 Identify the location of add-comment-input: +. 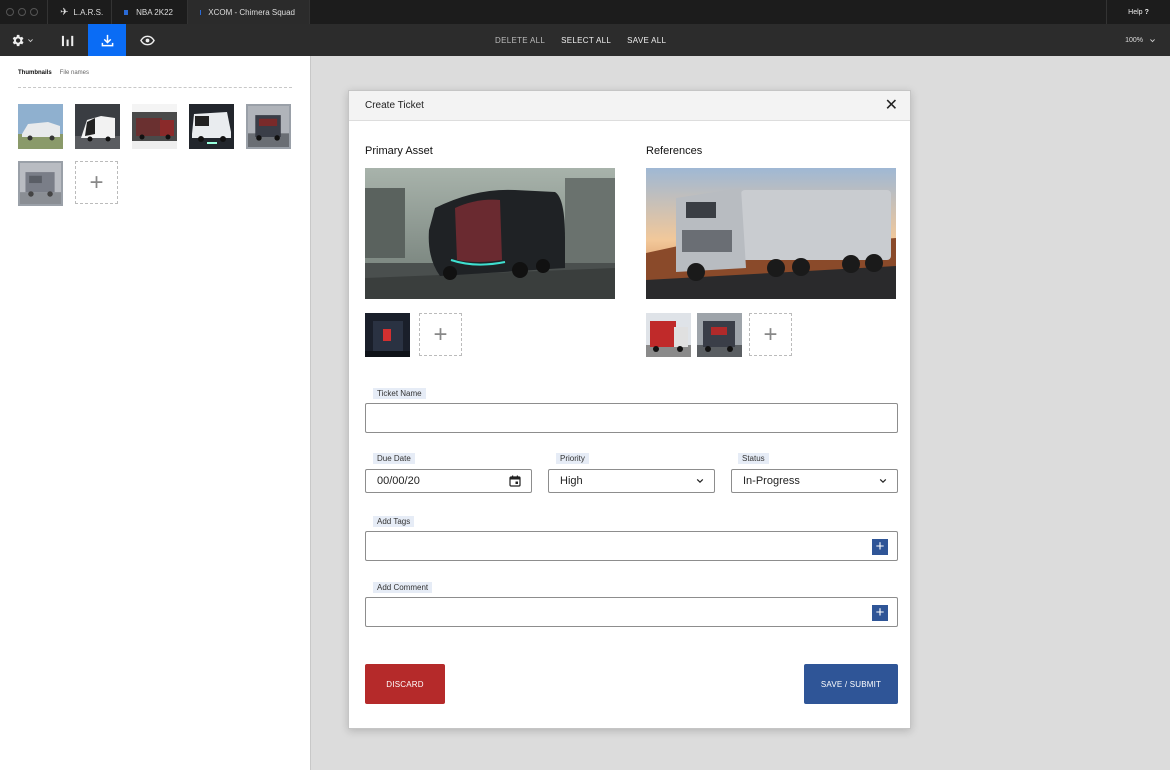
(631, 612).